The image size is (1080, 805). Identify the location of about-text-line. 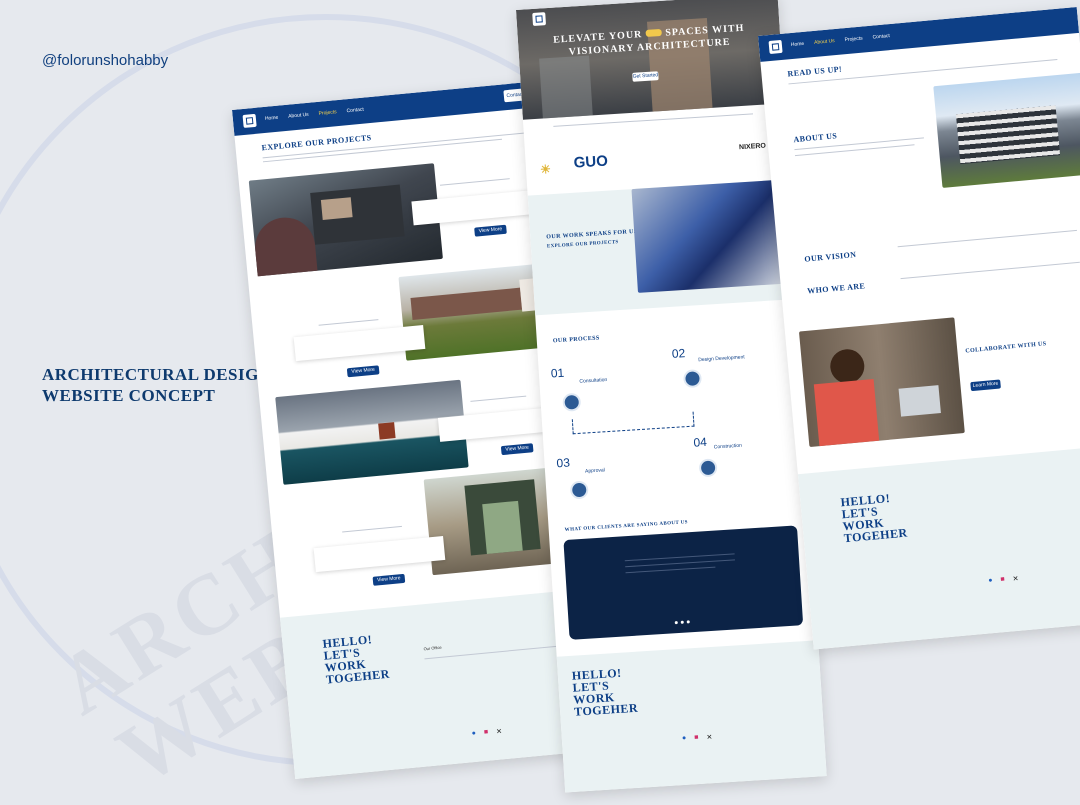
(854, 150).